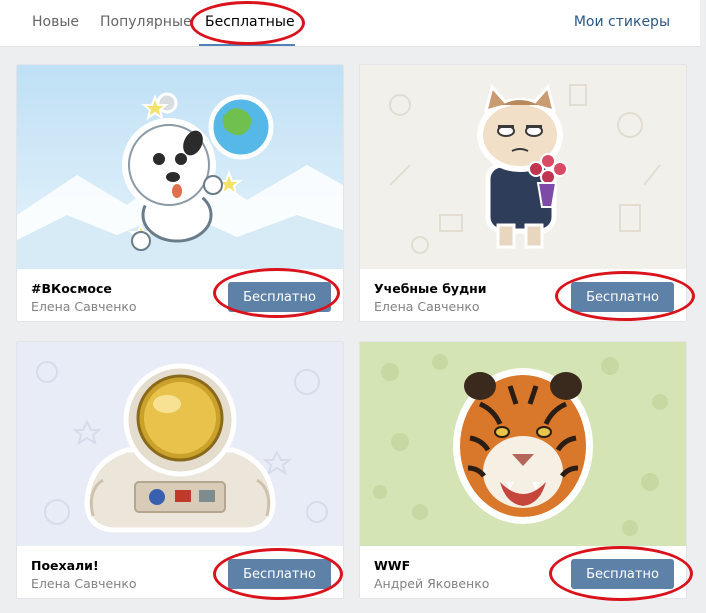 Image resolution: width=706 pixels, height=613 pixels. What do you see at coordinates (392, 565) in the screenshot?
I see `pack-title: WWF` at bounding box center [392, 565].